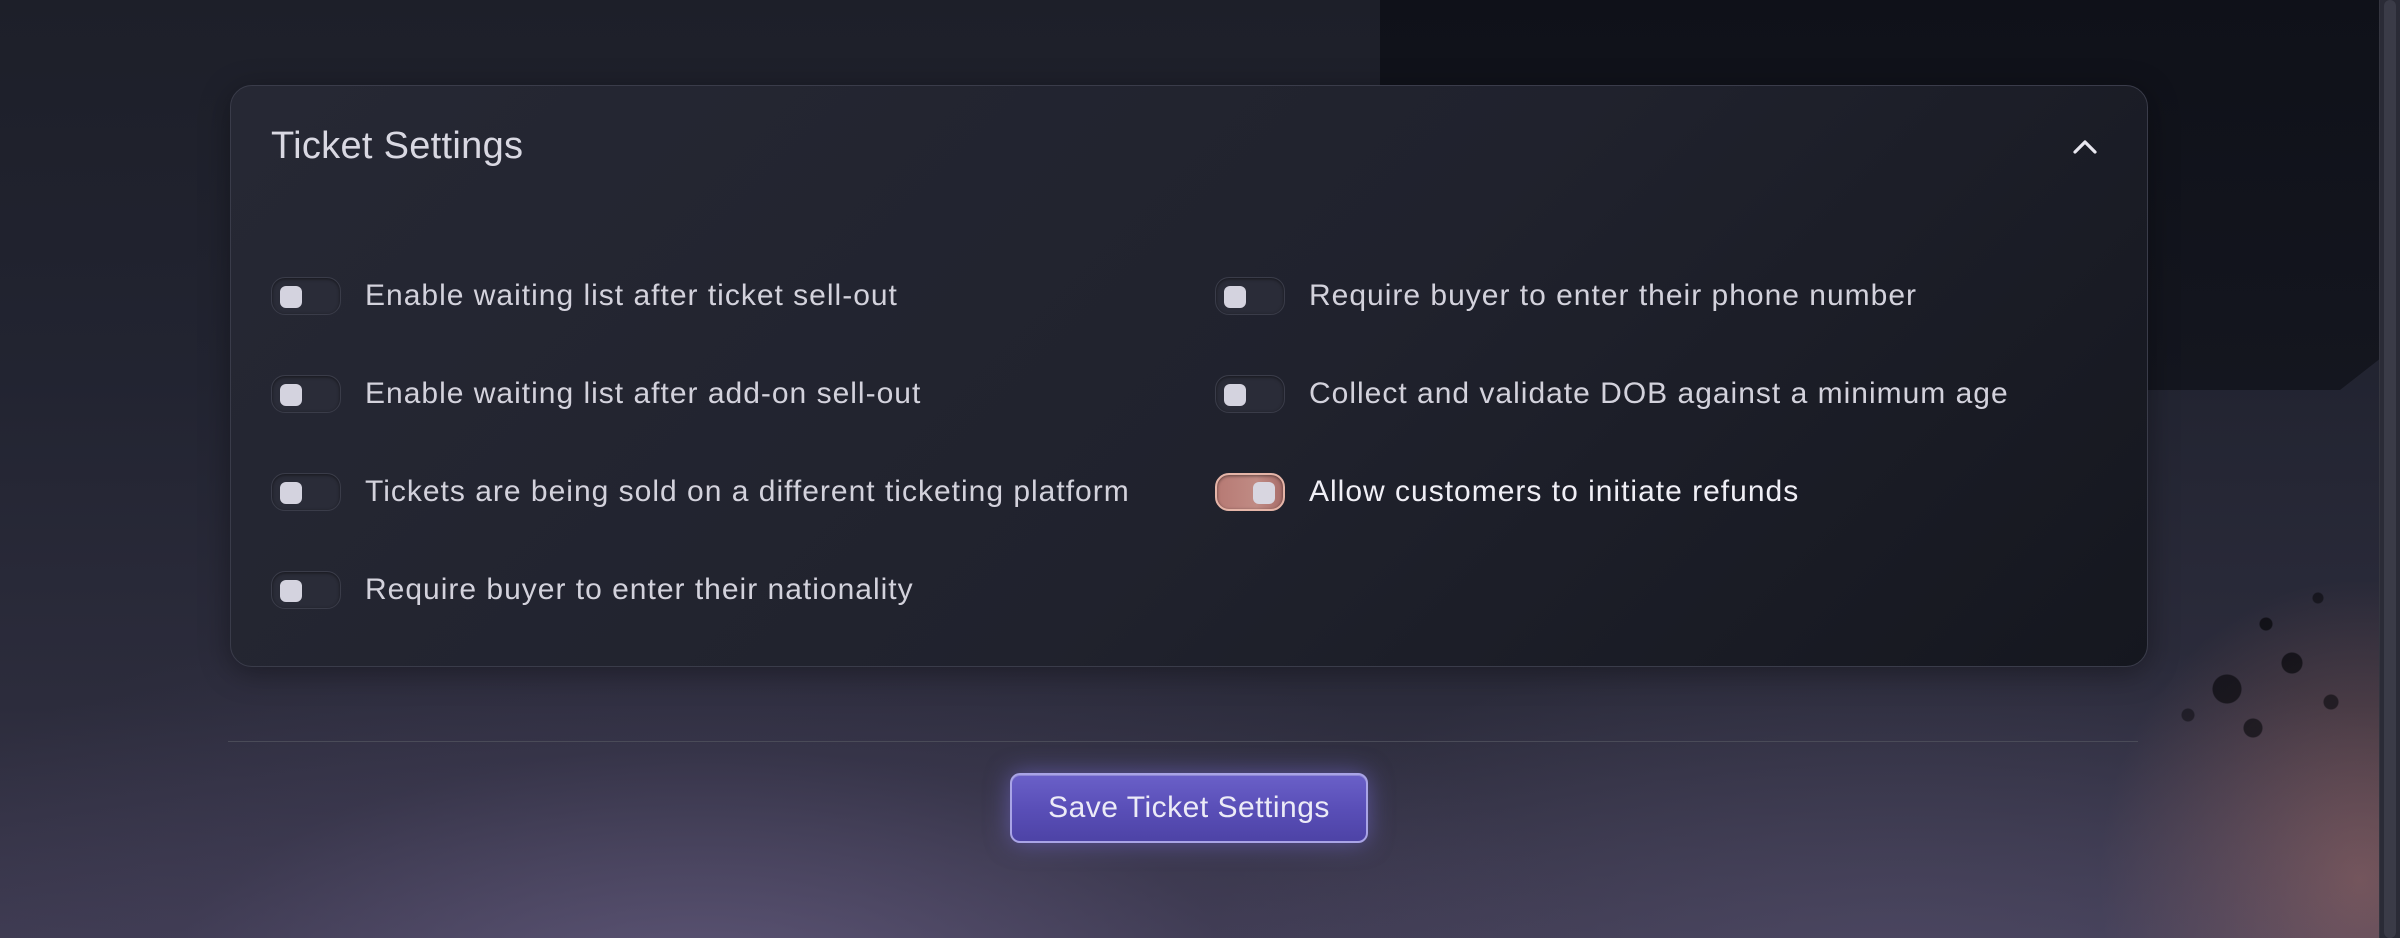  What do you see at coordinates (2240, 650) in the screenshot?
I see `background-decoration` at bounding box center [2240, 650].